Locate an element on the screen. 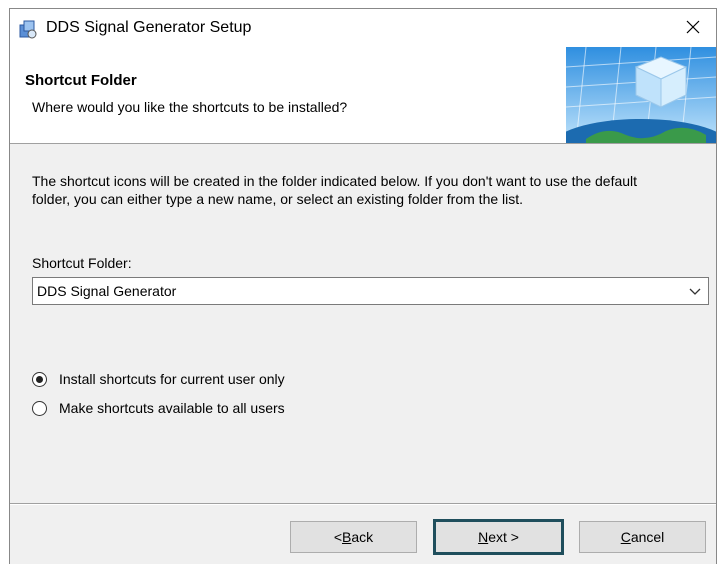 The image size is (718, 564). shortcut-folder-value: DDS Signal Generator is located at coordinates (106, 291).